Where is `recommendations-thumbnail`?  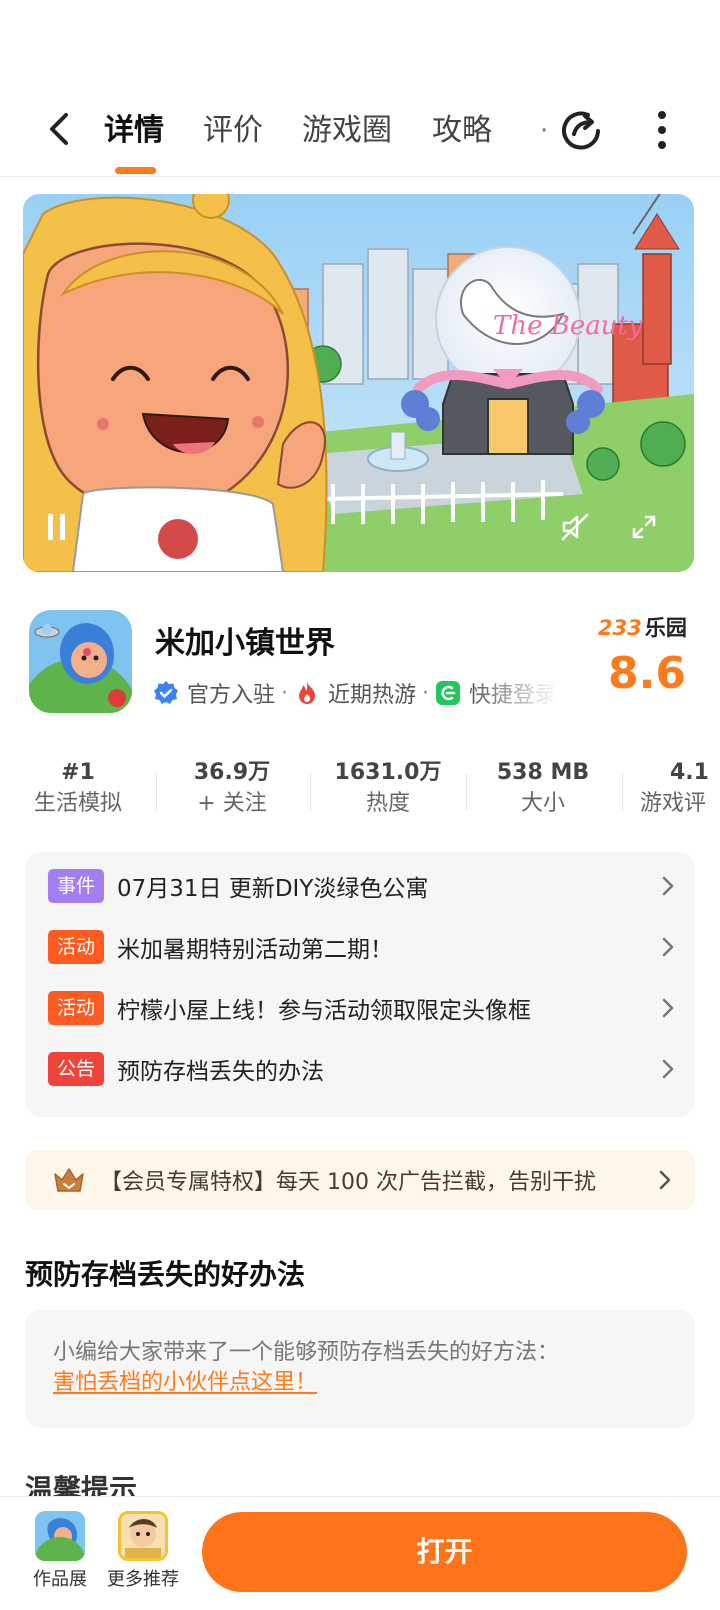 recommendations-thumbnail is located at coordinates (143, 1536).